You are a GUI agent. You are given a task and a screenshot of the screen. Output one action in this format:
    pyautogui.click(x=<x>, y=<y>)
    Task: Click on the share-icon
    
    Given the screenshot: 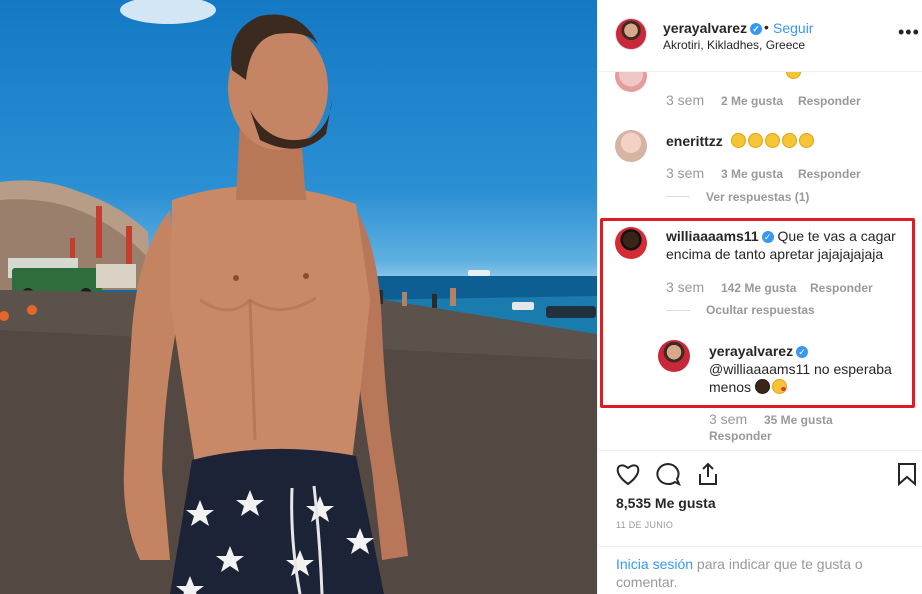 What is the action you would take?
    pyautogui.click(x=708, y=476)
    